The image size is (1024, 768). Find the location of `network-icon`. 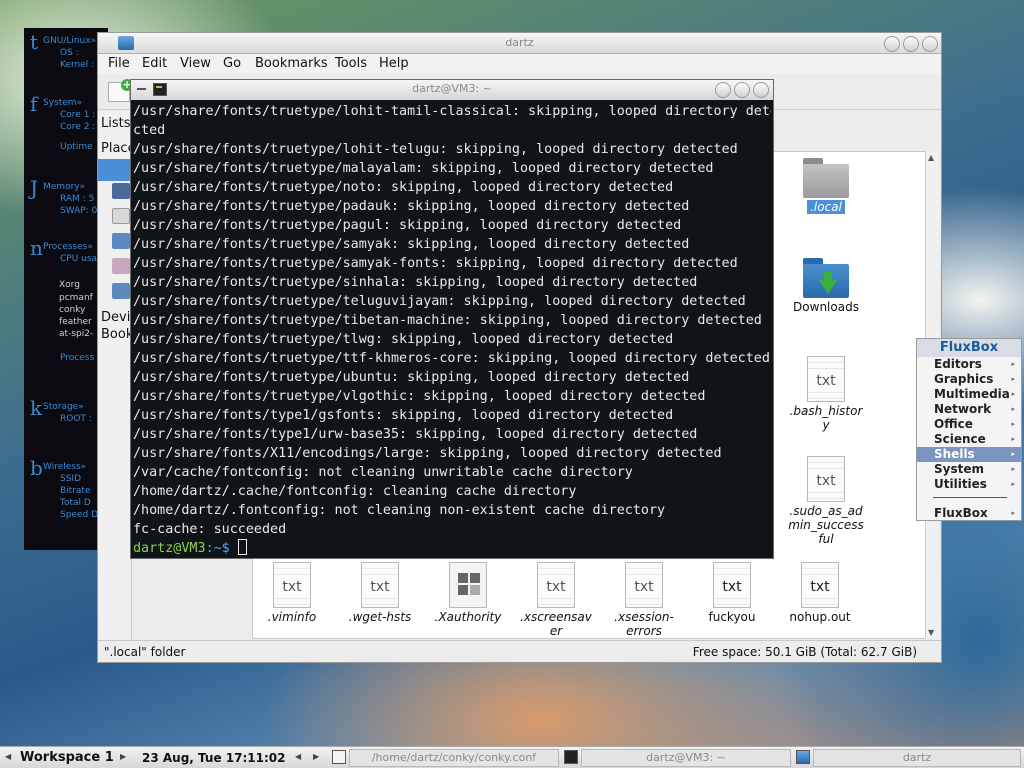

network-icon is located at coordinates (121, 291).